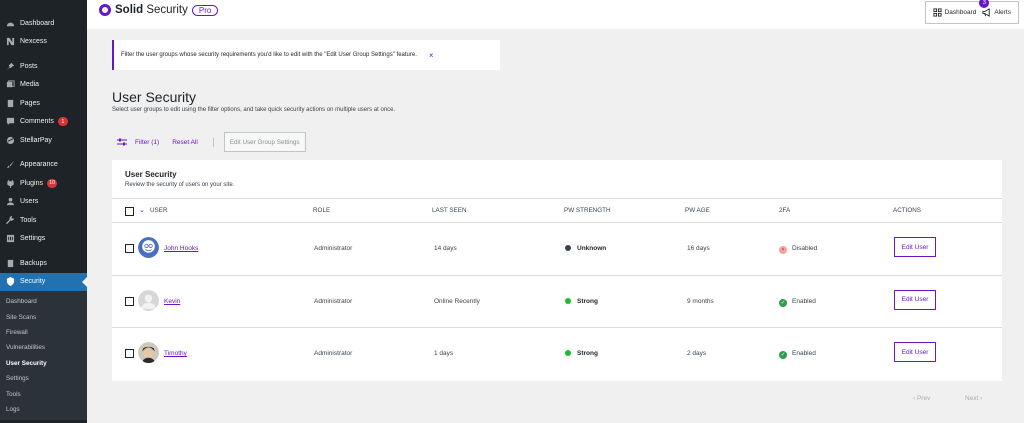  What do you see at coordinates (185, 142) in the screenshot?
I see `reset-all-link: Reset All` at bounding box center [185, 142].